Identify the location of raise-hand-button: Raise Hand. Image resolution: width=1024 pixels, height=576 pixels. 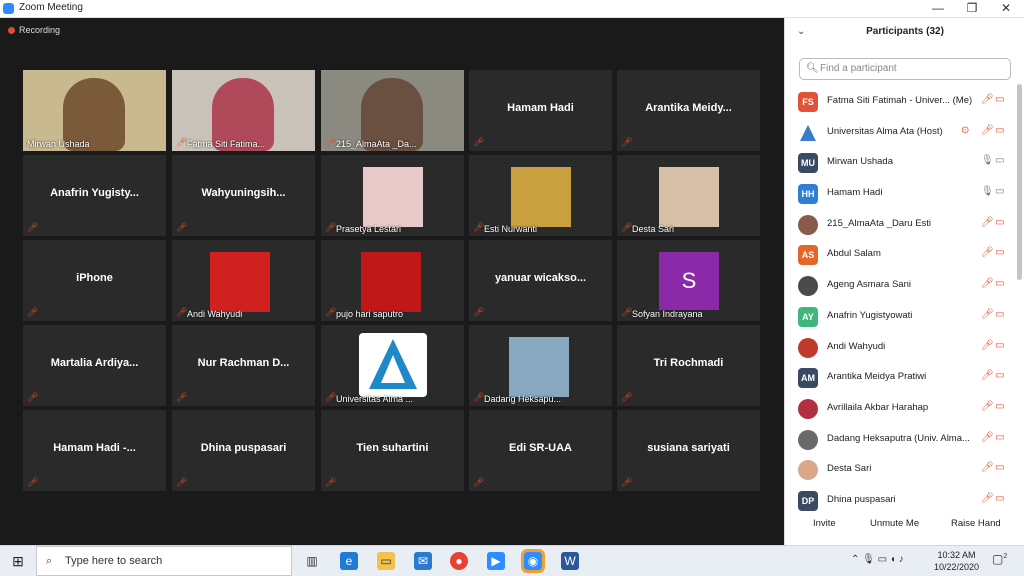
(976, 523).